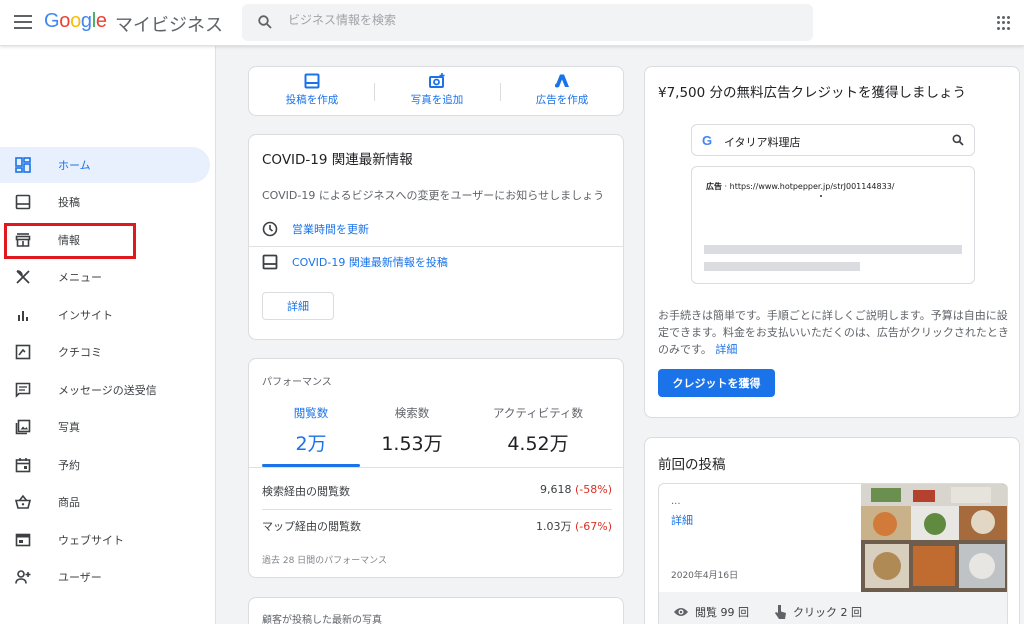 The image size is (1024, 624). I want to click on row-value: 9,618, so click(555, 489).